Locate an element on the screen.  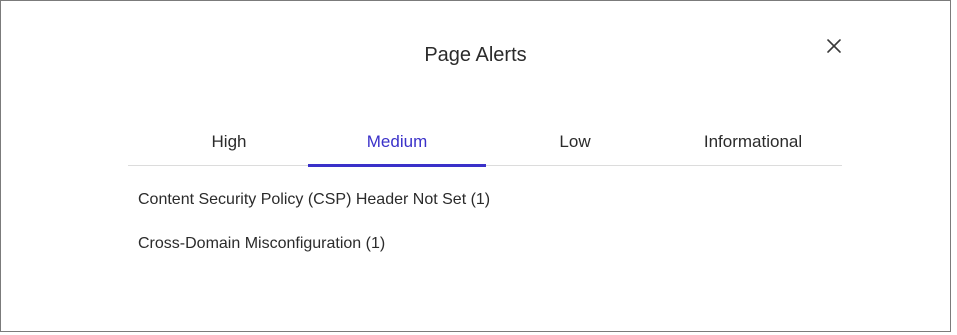
tab-label: Low is located at coordinates (575, 141).